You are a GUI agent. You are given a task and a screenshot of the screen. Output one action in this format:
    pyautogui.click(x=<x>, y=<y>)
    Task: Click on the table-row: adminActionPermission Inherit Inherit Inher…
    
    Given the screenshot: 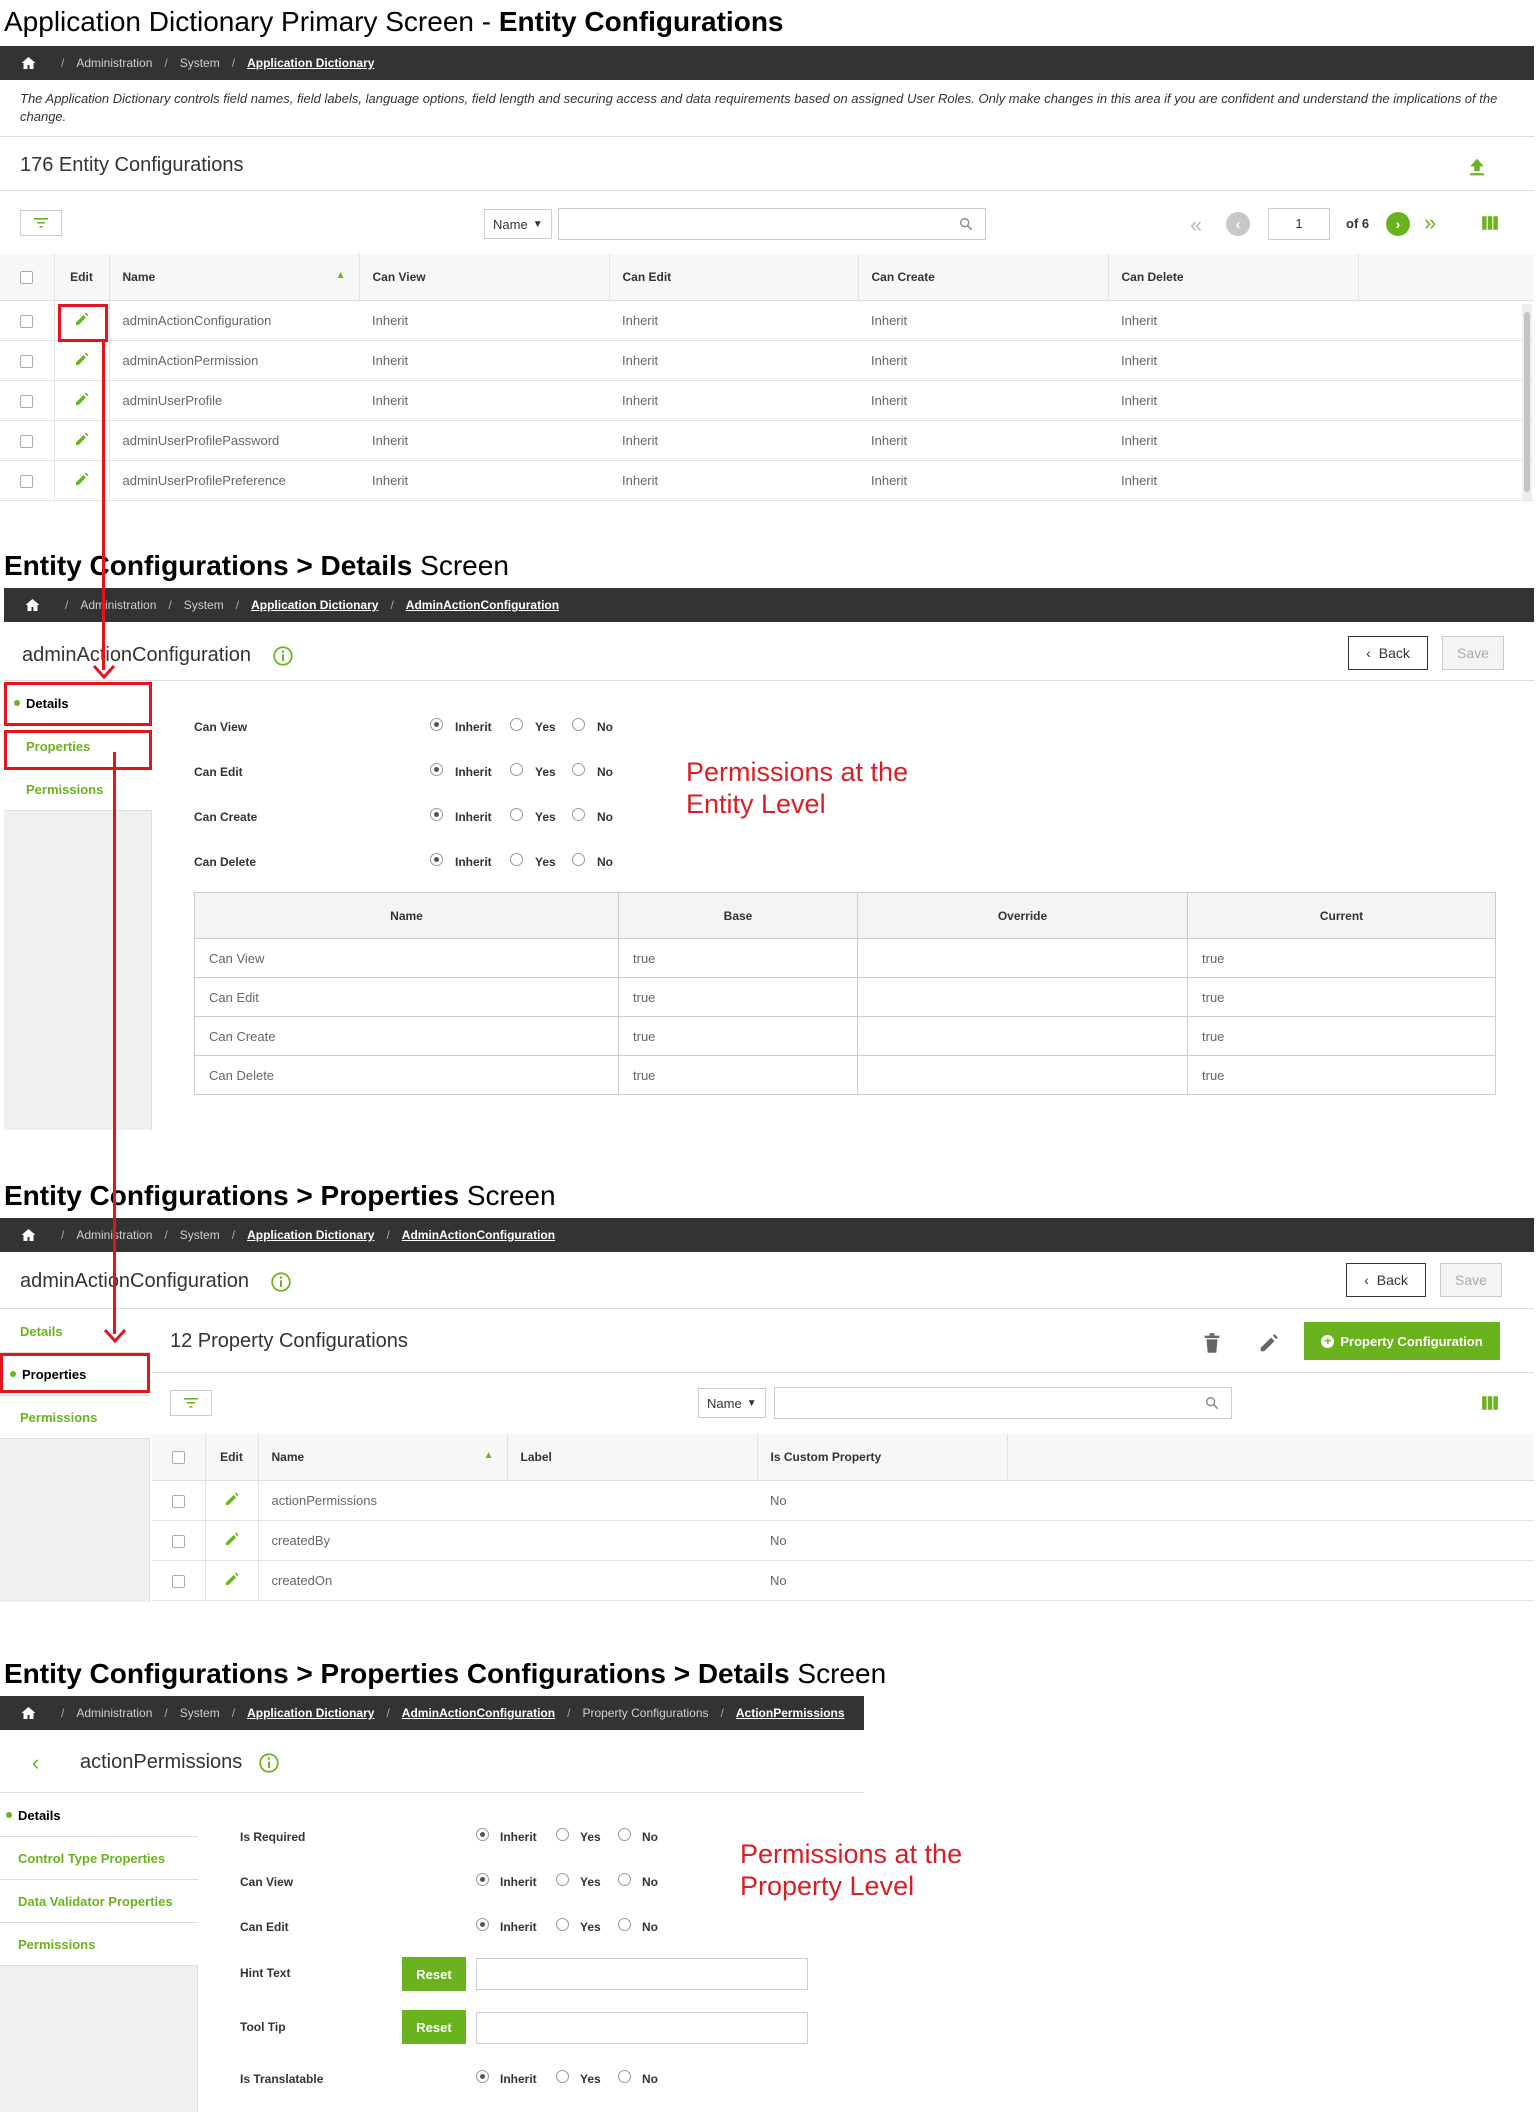 What is the action you would take?
    pyautogui.click(x=767, y=360)
    